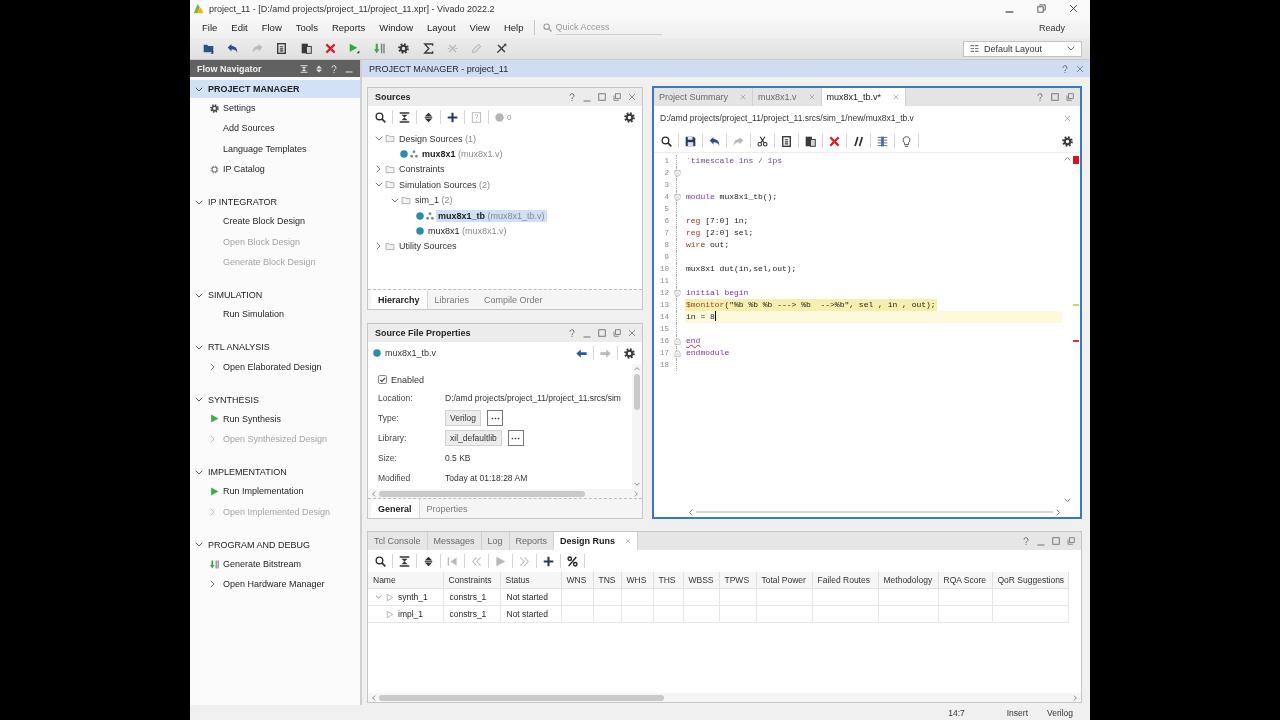 Image resolution: width=1280 pixels, height=720 pixels. What do you see at coordinates (271, 27) in the screenshot?
I see `menu-item: Flow` at bounding box center [271, 27].